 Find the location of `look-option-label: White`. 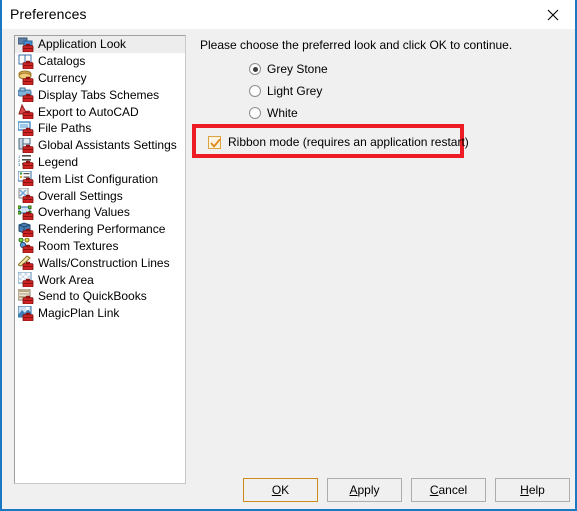

look-option-label: White is located at coordinates (282, 113).